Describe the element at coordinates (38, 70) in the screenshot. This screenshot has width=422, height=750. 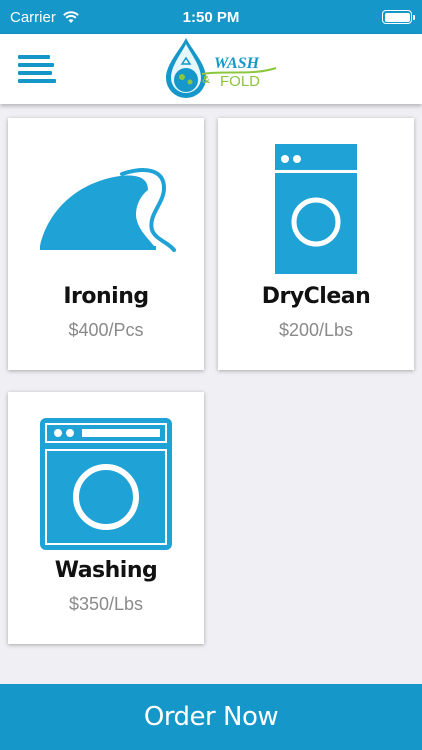
I see `menu-button` at that location.